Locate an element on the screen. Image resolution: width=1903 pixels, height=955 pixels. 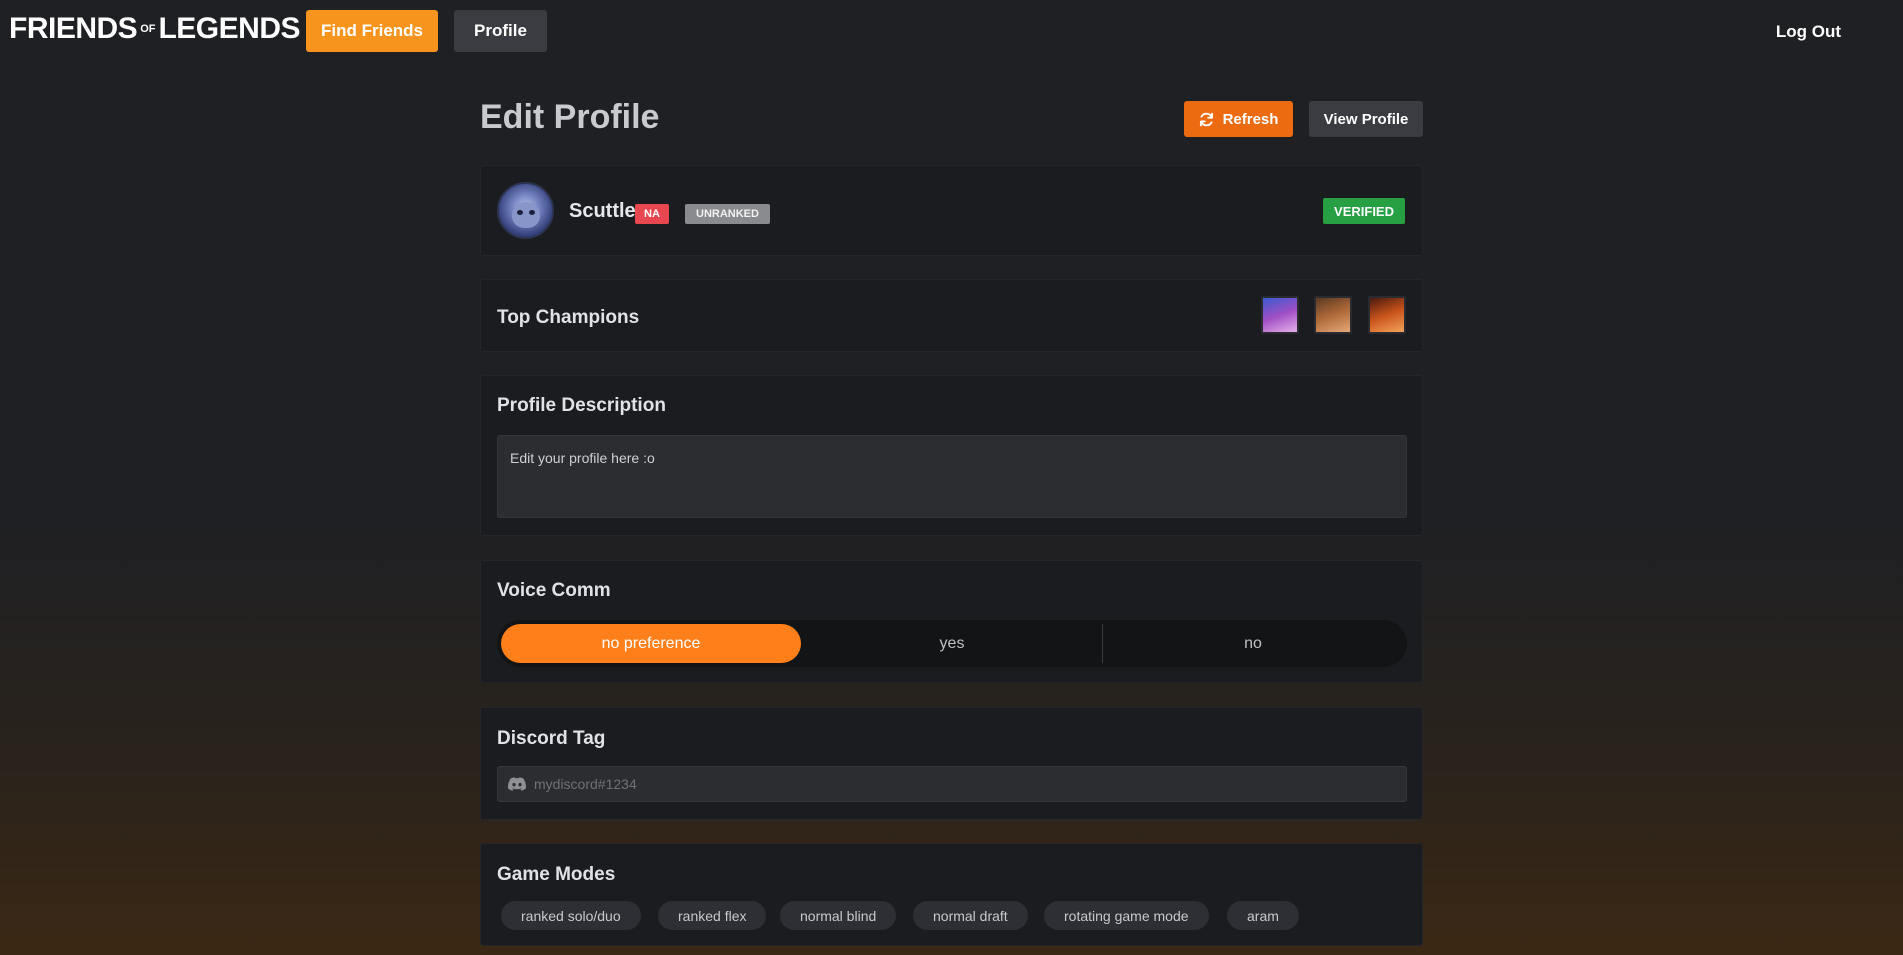
profile-description-title: Profile Description is located at coordinates (581, 405).